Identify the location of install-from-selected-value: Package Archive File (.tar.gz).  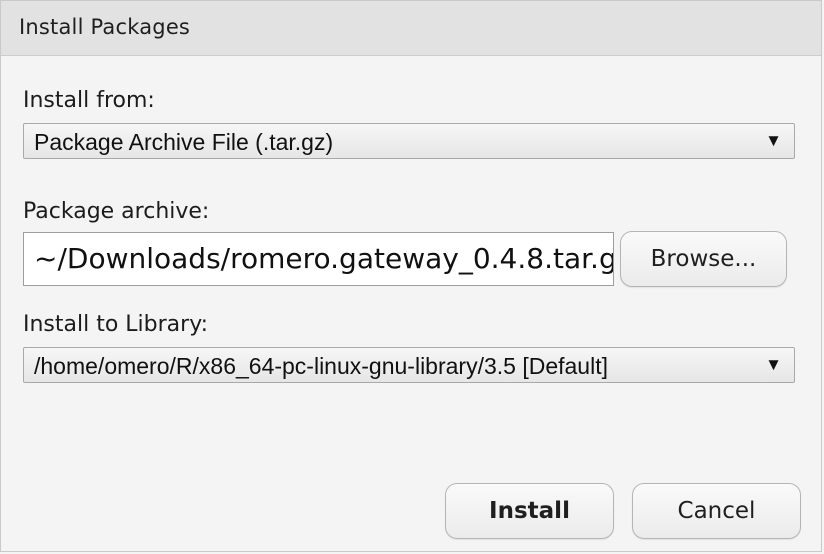
(184, 142).